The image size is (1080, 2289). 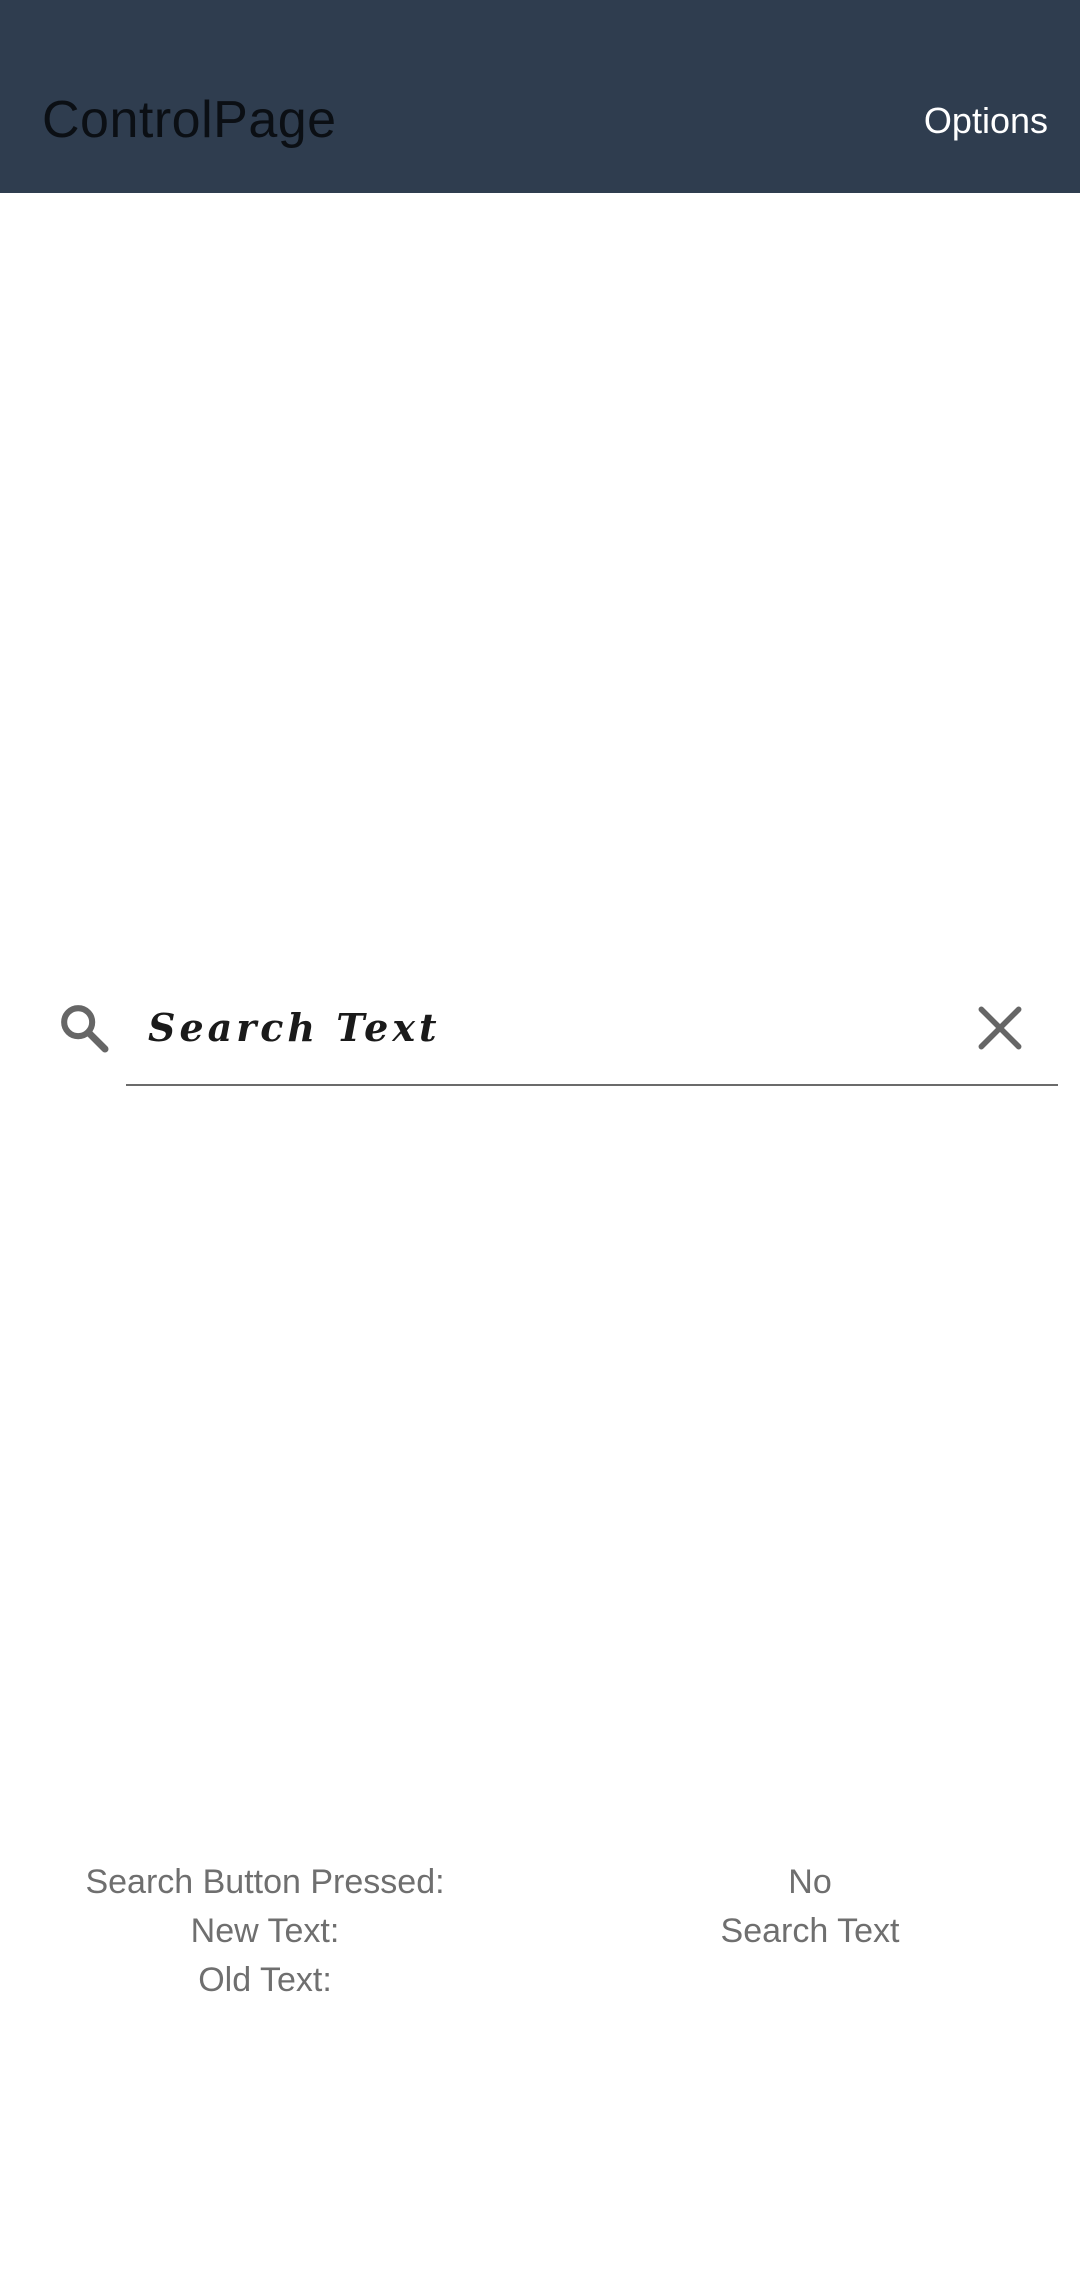 What do you see at coordinates (540, 1033) in the screenshot?
I see `search-bar: Search Text` at bounding box center [540, 1033].